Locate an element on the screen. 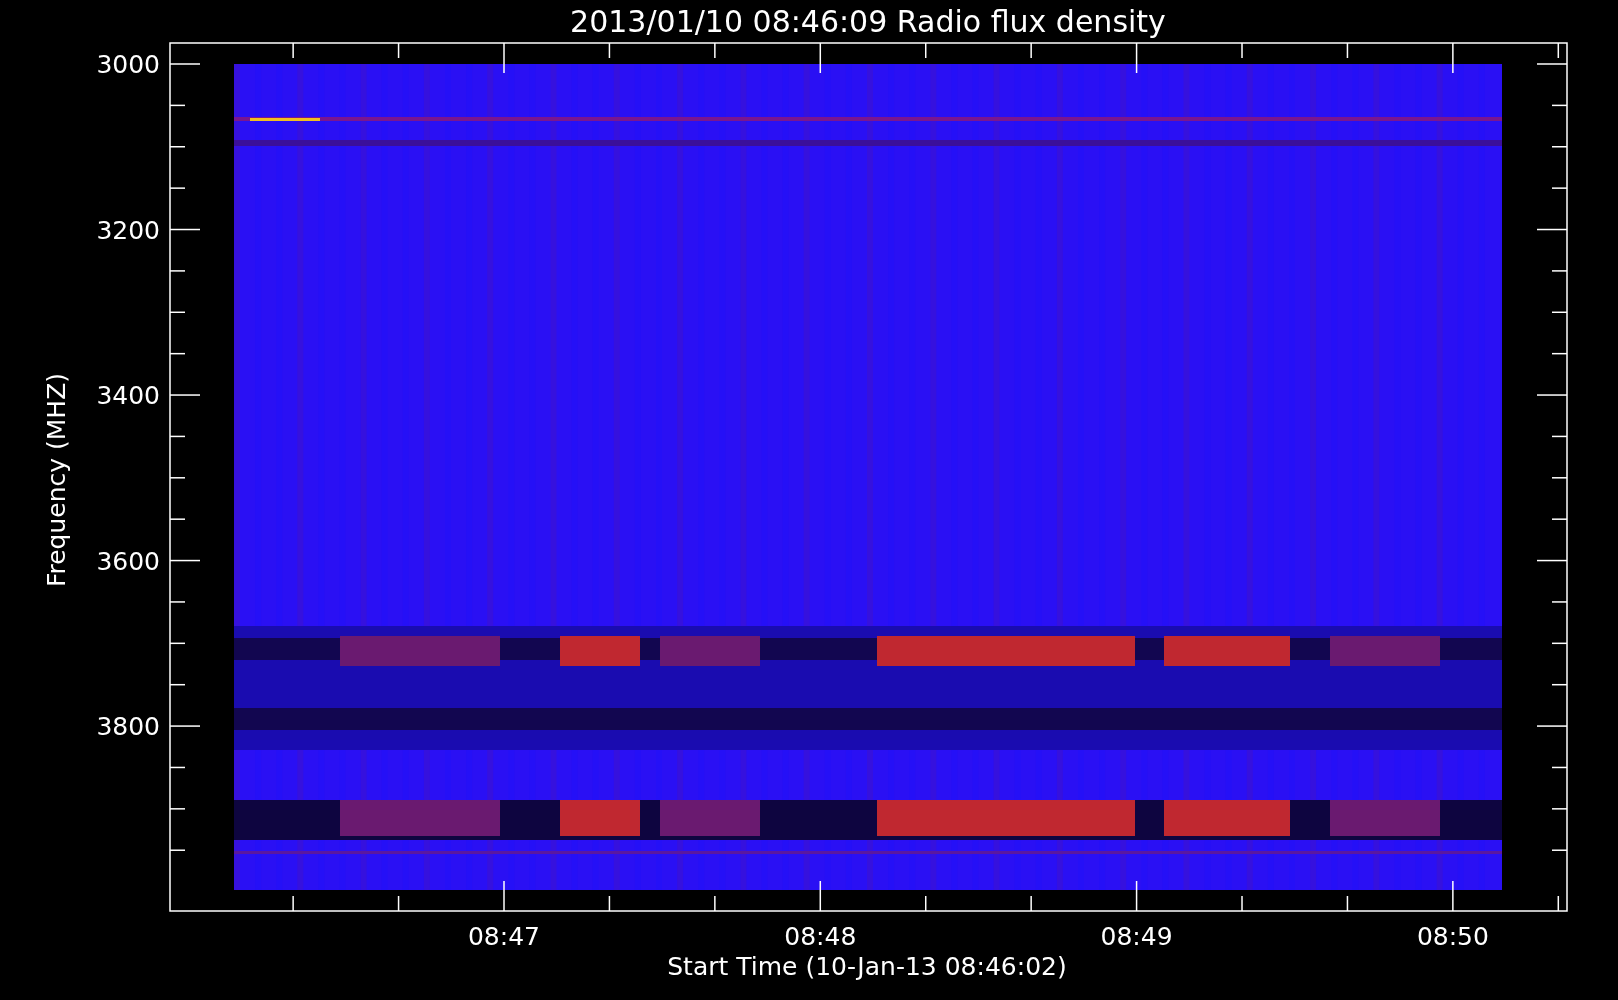  x-tick-label: 08:47 is located at coordinates (504, 936).